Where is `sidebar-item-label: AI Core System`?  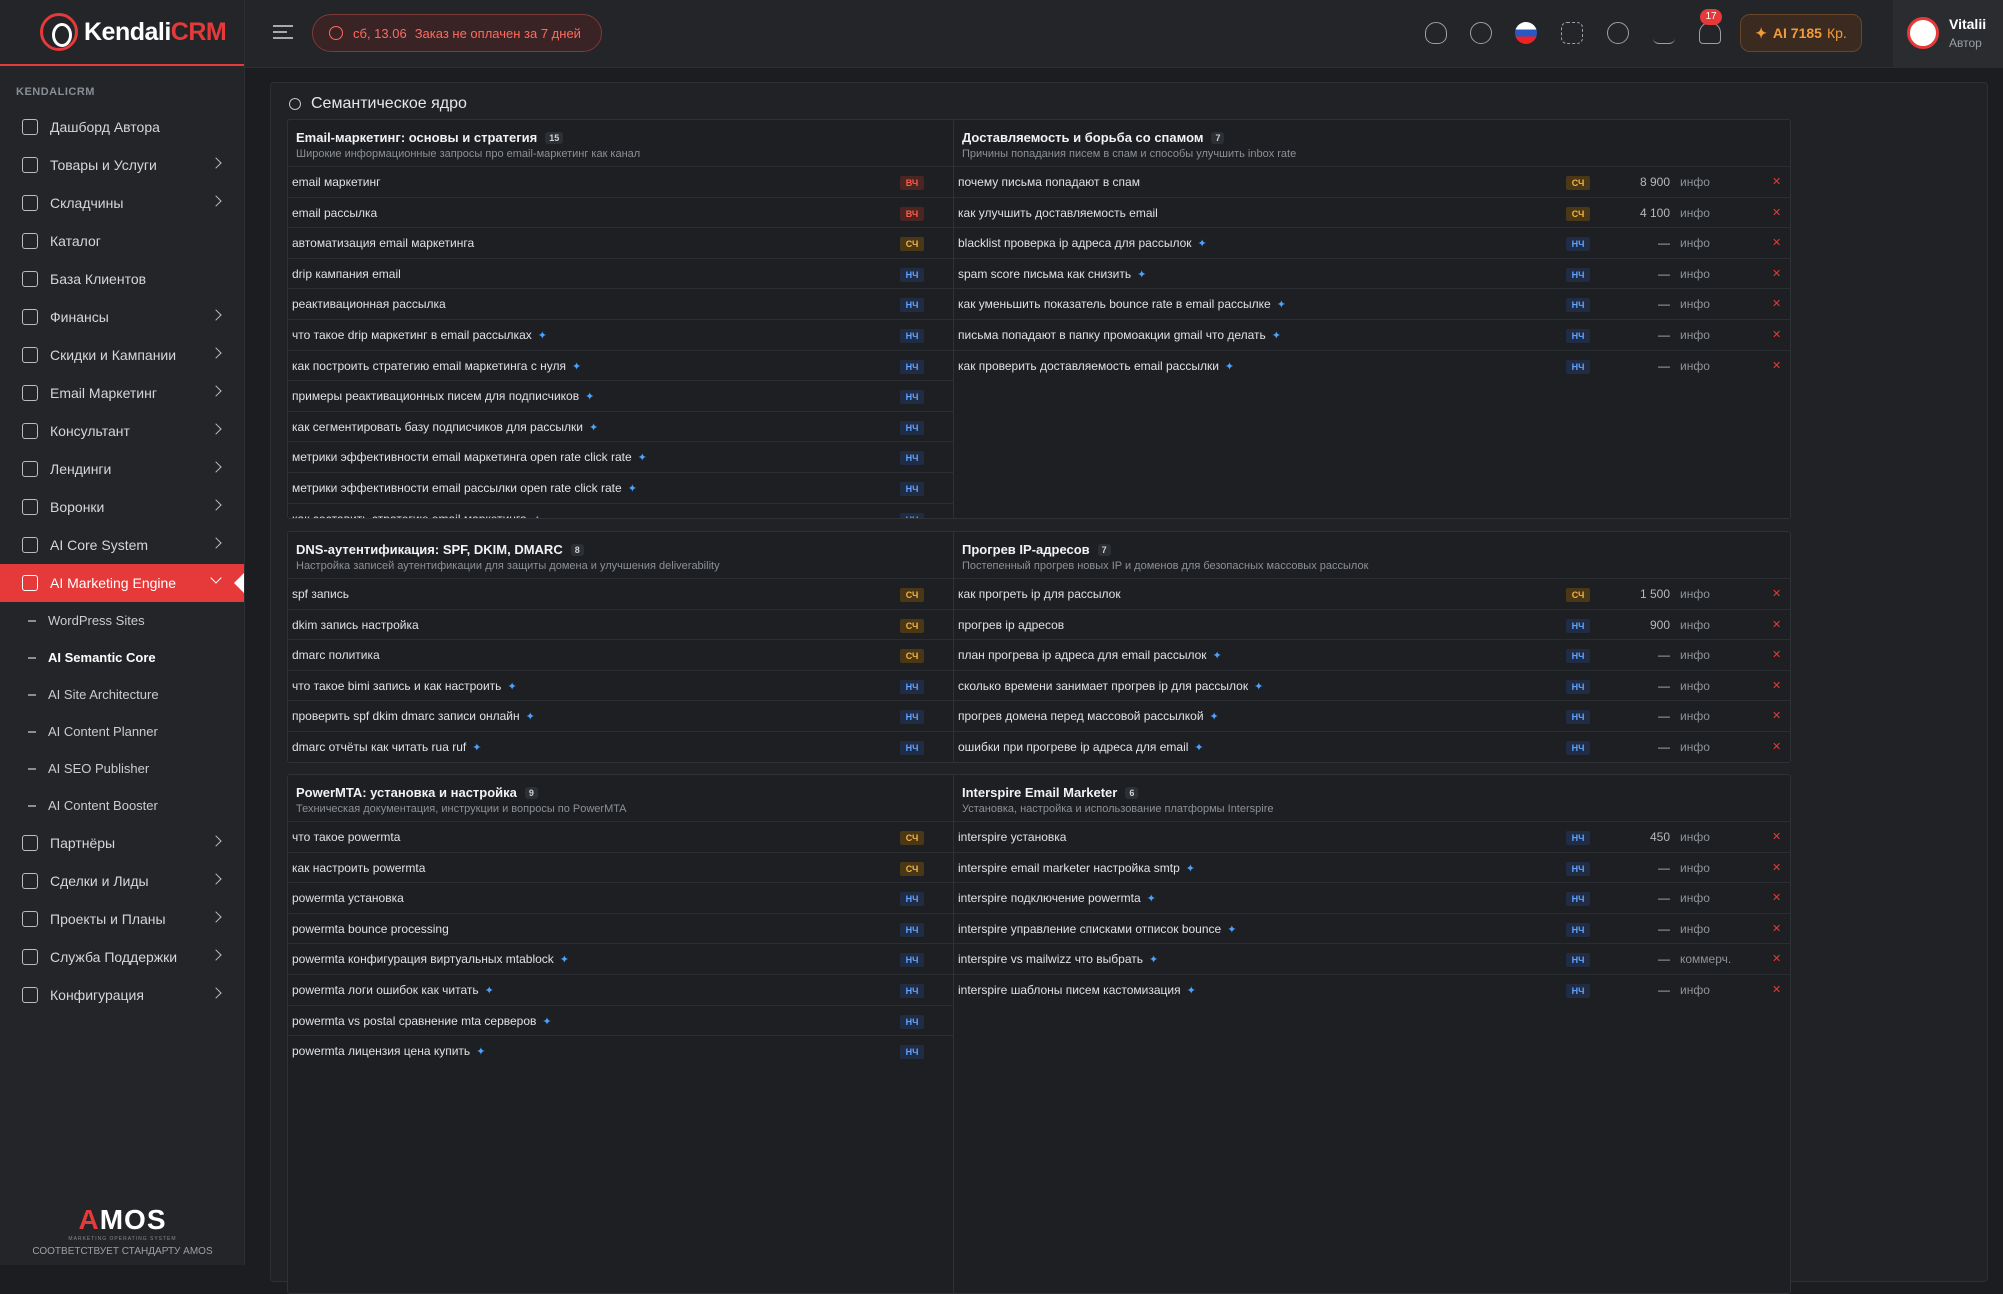 sidebar-item-label: AI Core System is located at coordinates (99, 545).